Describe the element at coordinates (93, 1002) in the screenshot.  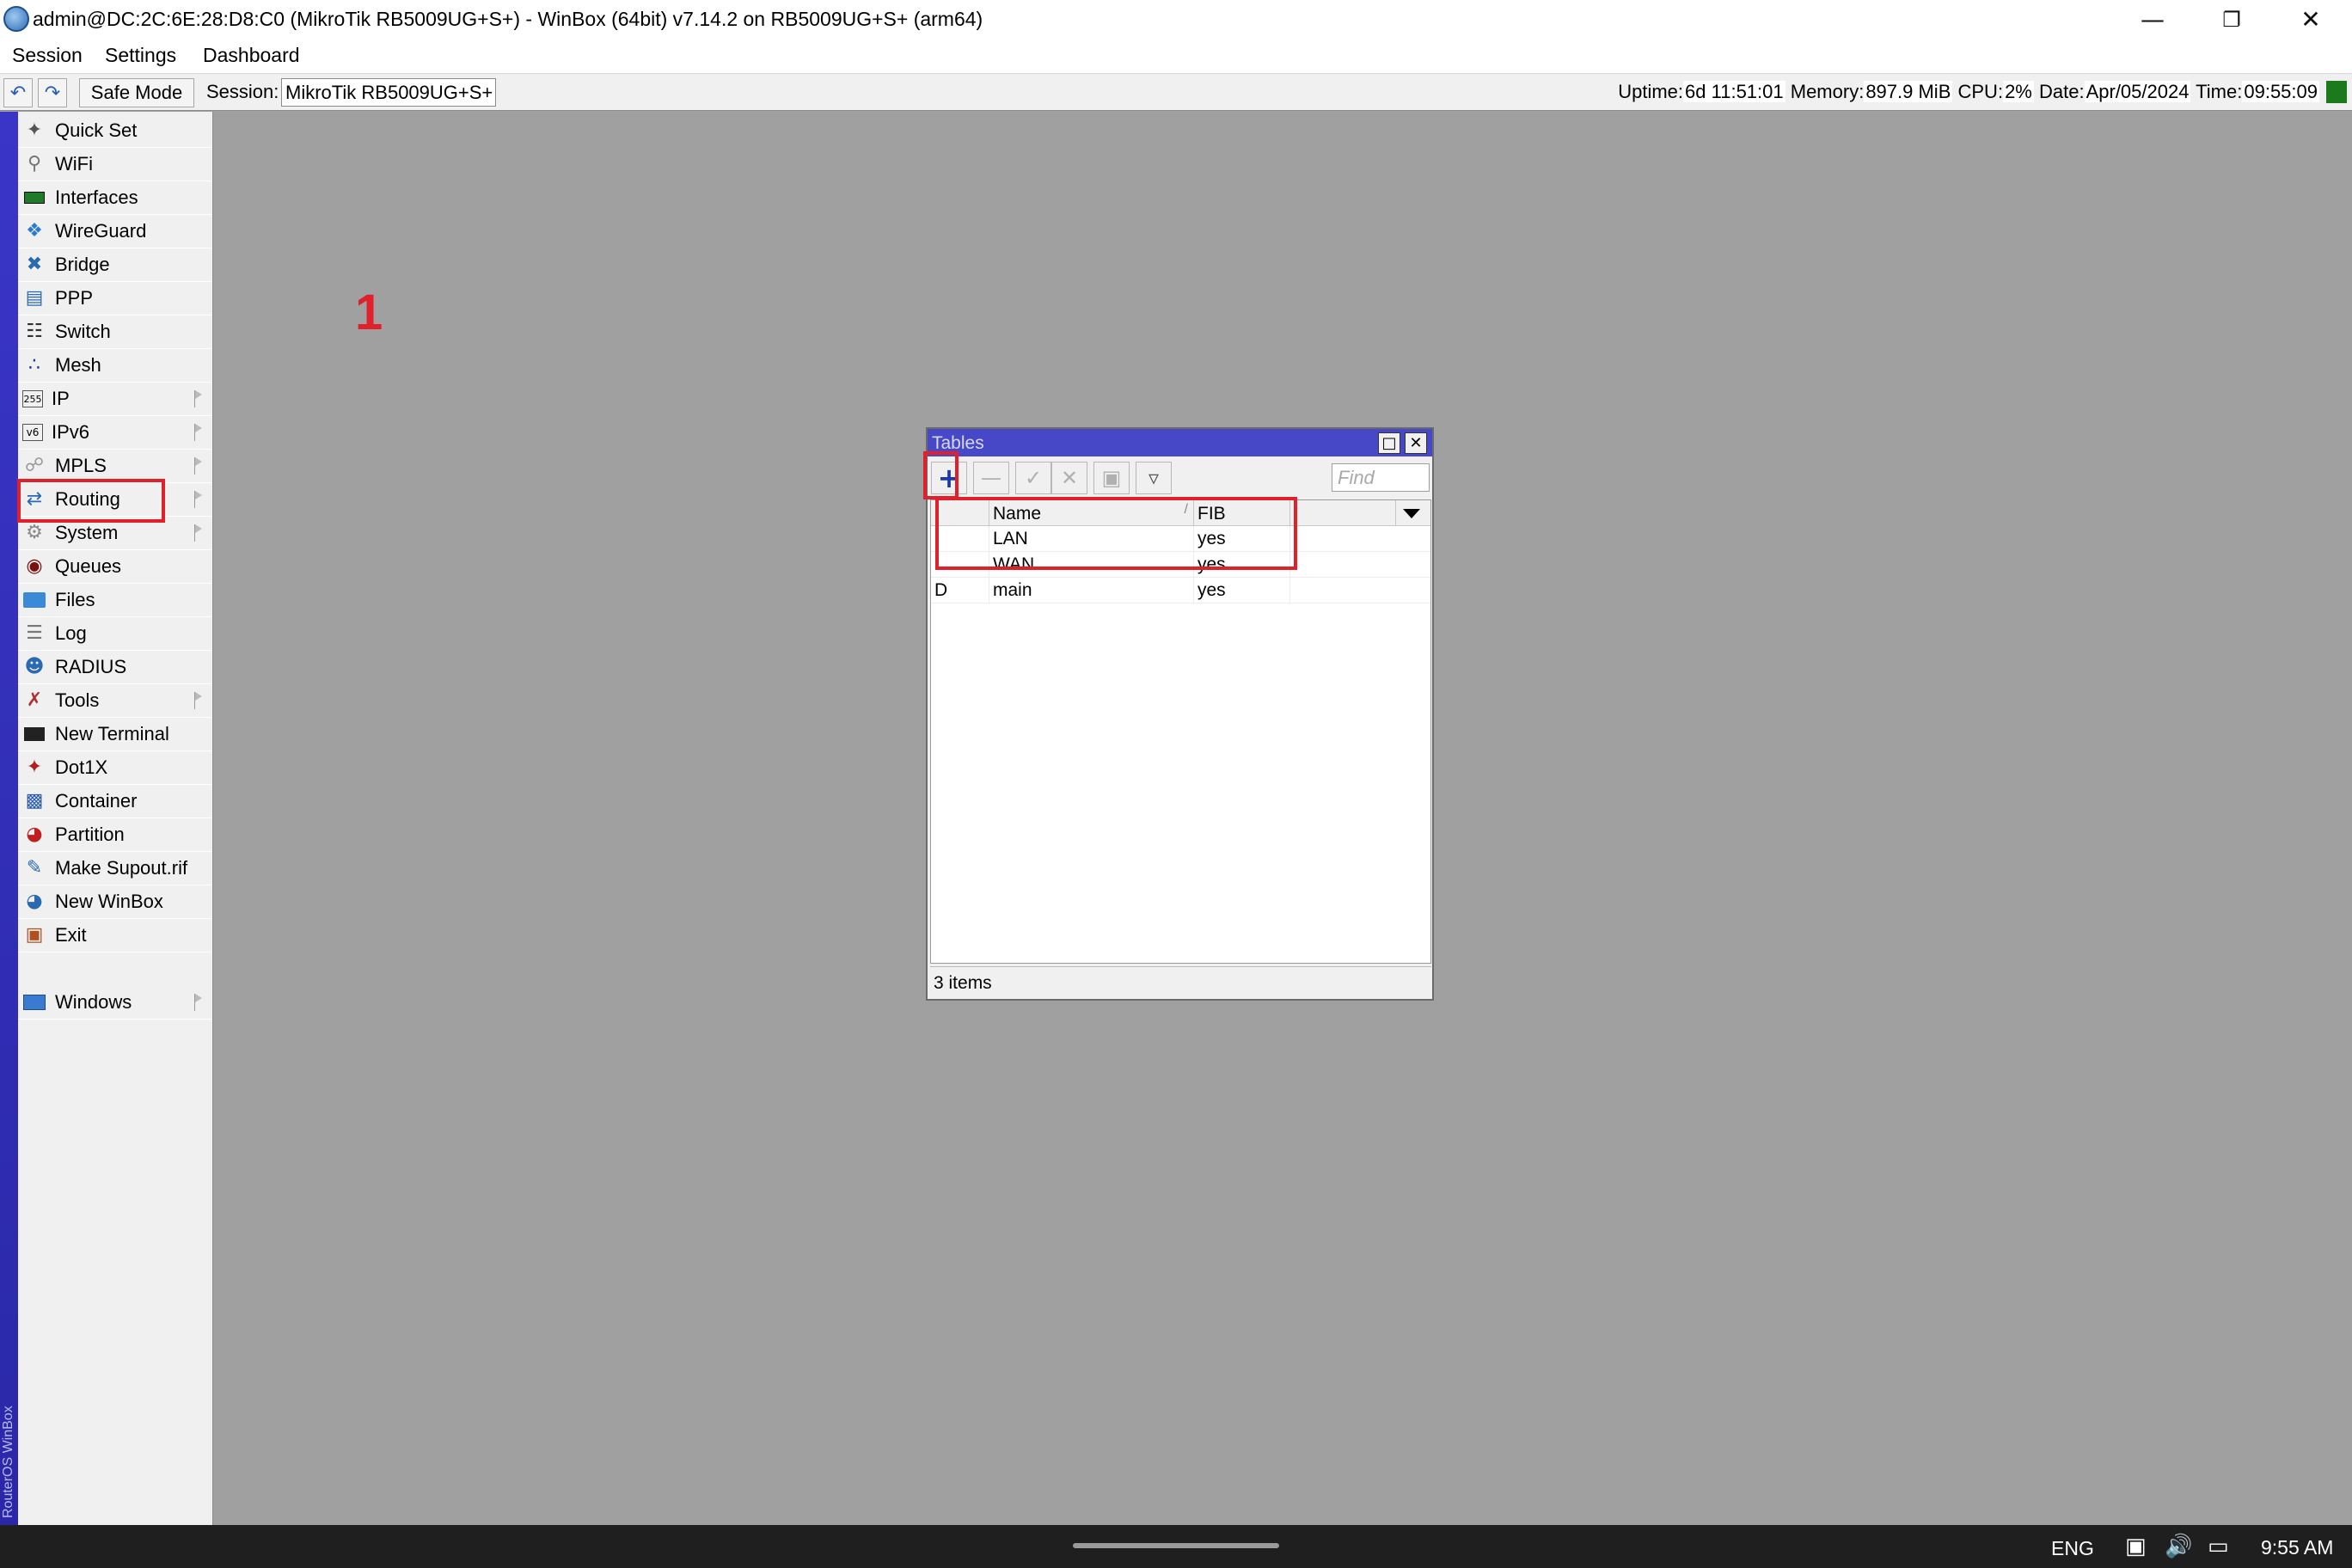
I see `sidebar-item-label: Windows` at that location.